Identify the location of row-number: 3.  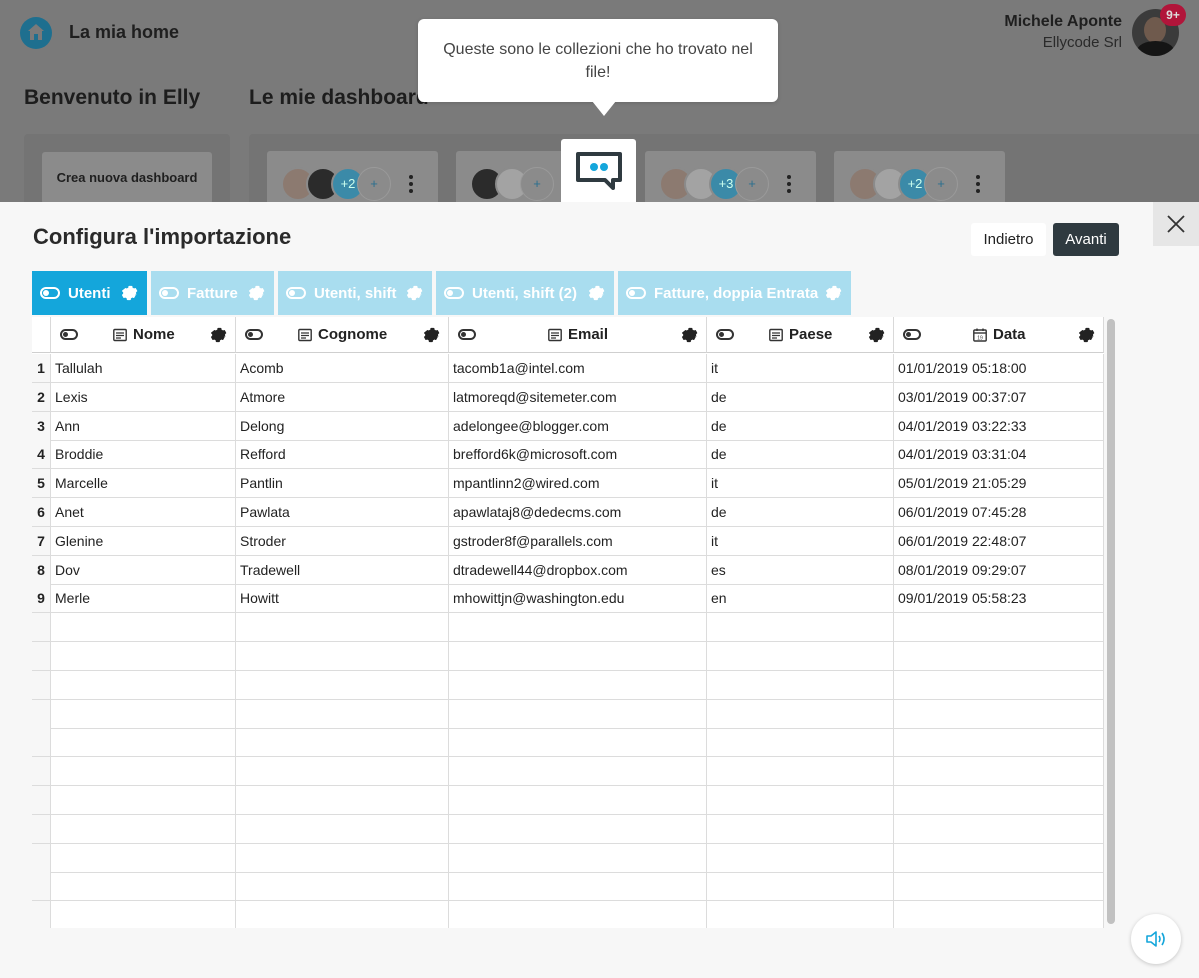
(41, 426).